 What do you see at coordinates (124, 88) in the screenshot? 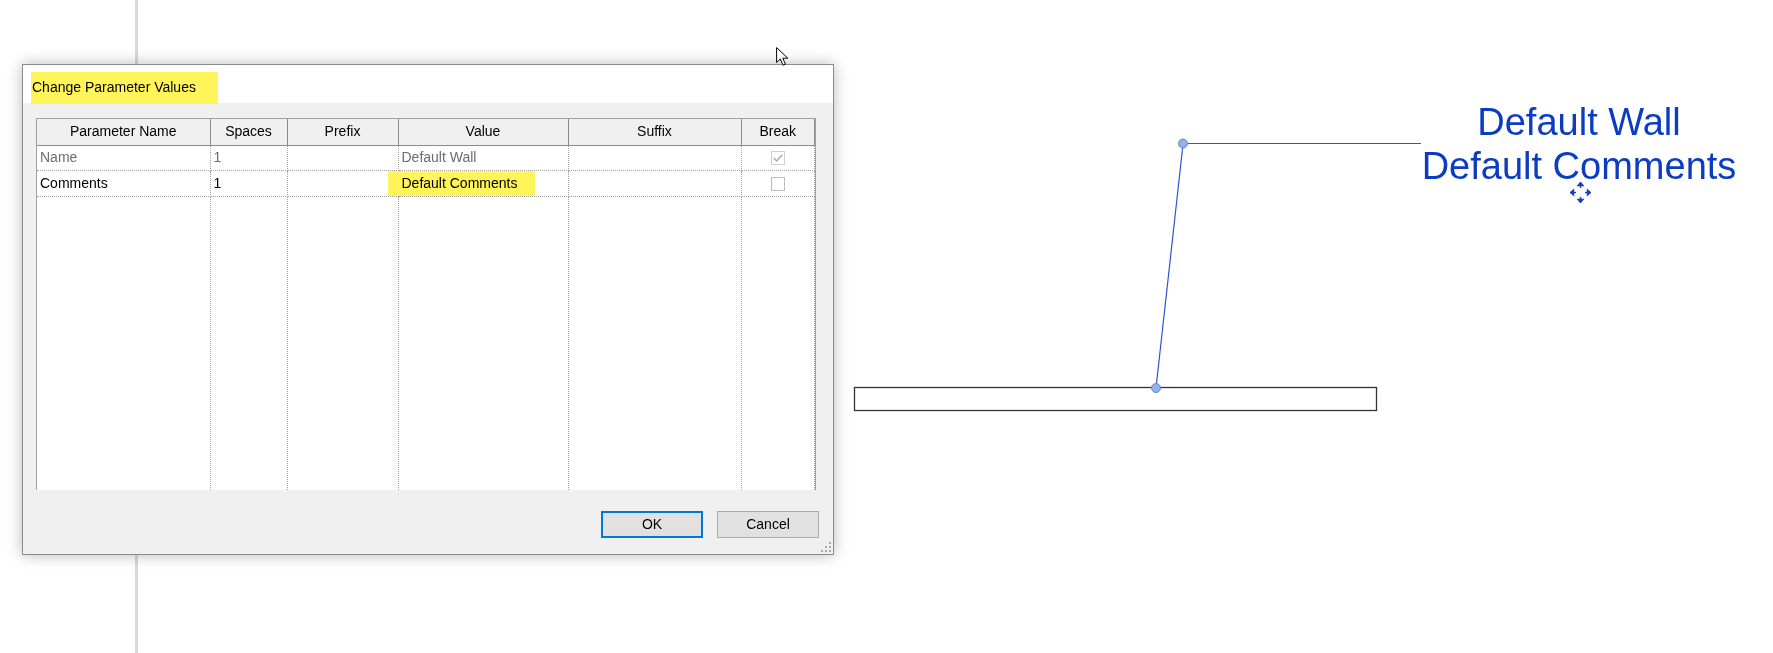
I see `dialog-title: Change Parameter Values` at bounding box center [124, 88].